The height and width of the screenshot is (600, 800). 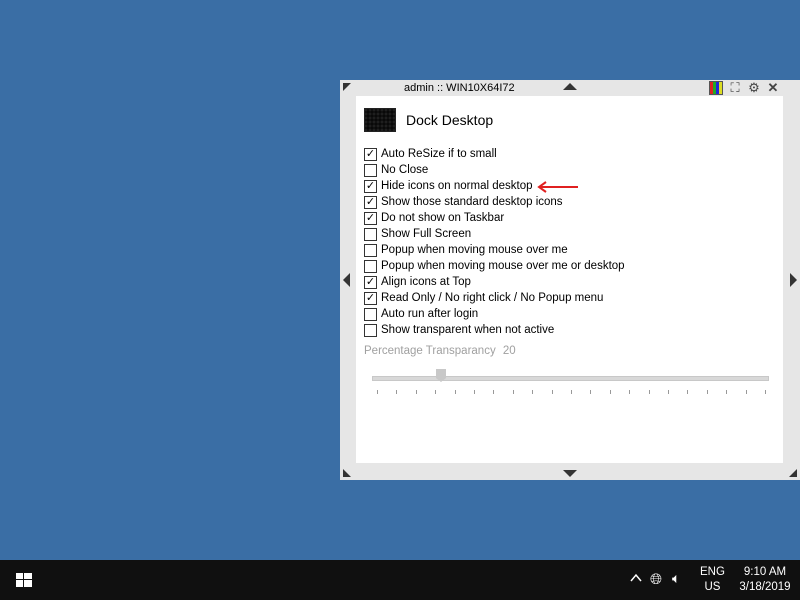 I want to click on lang-top: ENG, so click(x=712, y=572).